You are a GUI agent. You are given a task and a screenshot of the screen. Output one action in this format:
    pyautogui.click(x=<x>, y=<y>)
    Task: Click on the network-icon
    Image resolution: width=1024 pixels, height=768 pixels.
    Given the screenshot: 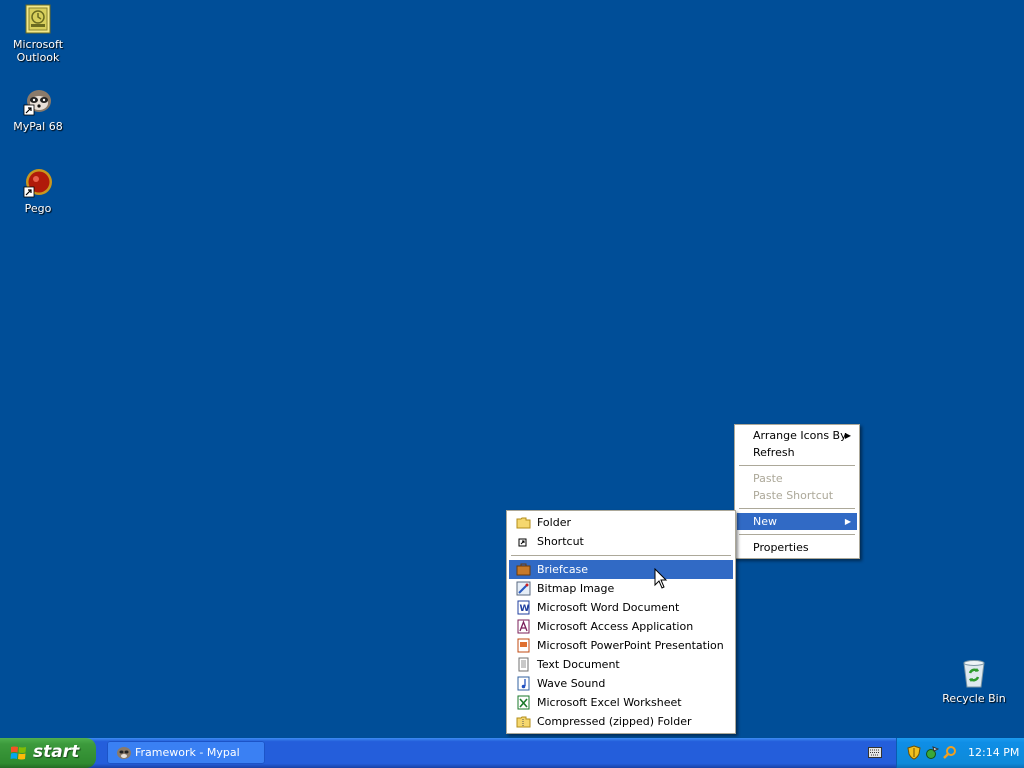 What is the action you would take?
    pyautogui.click(x=932, y=752)
    